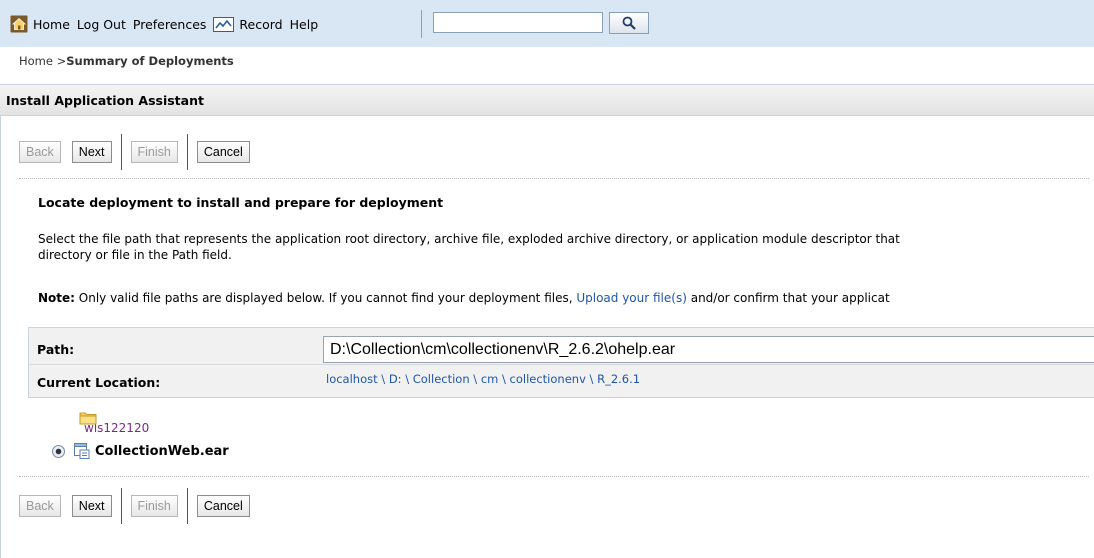 The width and height of the screenshot is (1094, 558). What do you see at coordinates (150, 61) in the screenshot?
I see `breadcrumb-current: Summary of Deployments` at bounding box center [150, 61].